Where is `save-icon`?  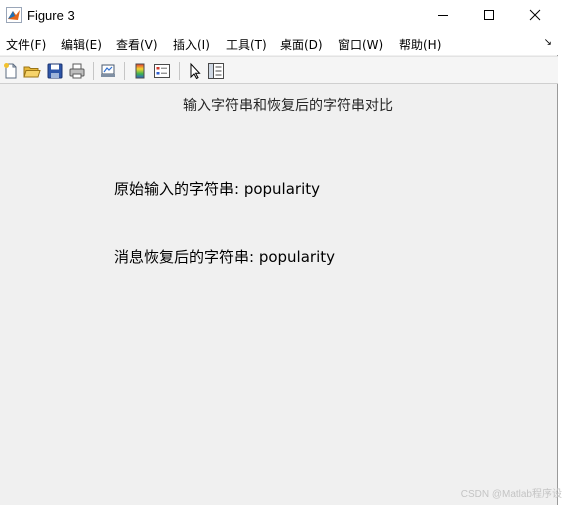
save-icon is located at coordinates (55, 71).